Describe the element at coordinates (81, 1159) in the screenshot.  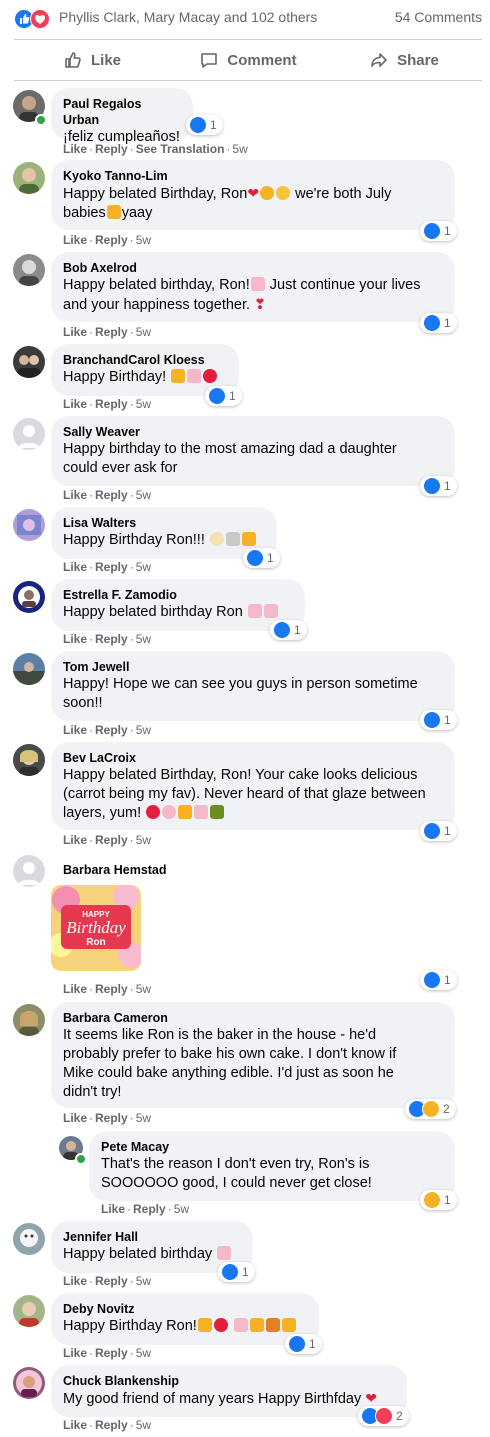
I see `online-indicator` at that location.